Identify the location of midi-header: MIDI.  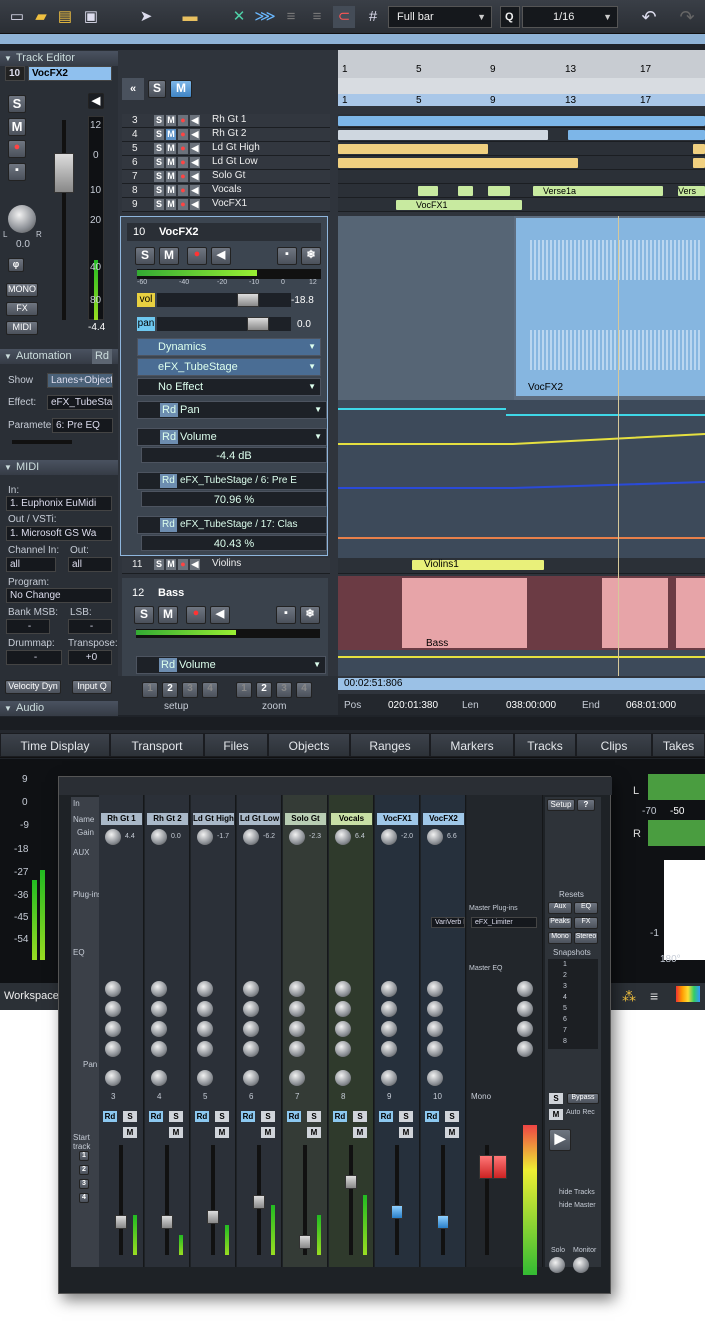
(59, 467).